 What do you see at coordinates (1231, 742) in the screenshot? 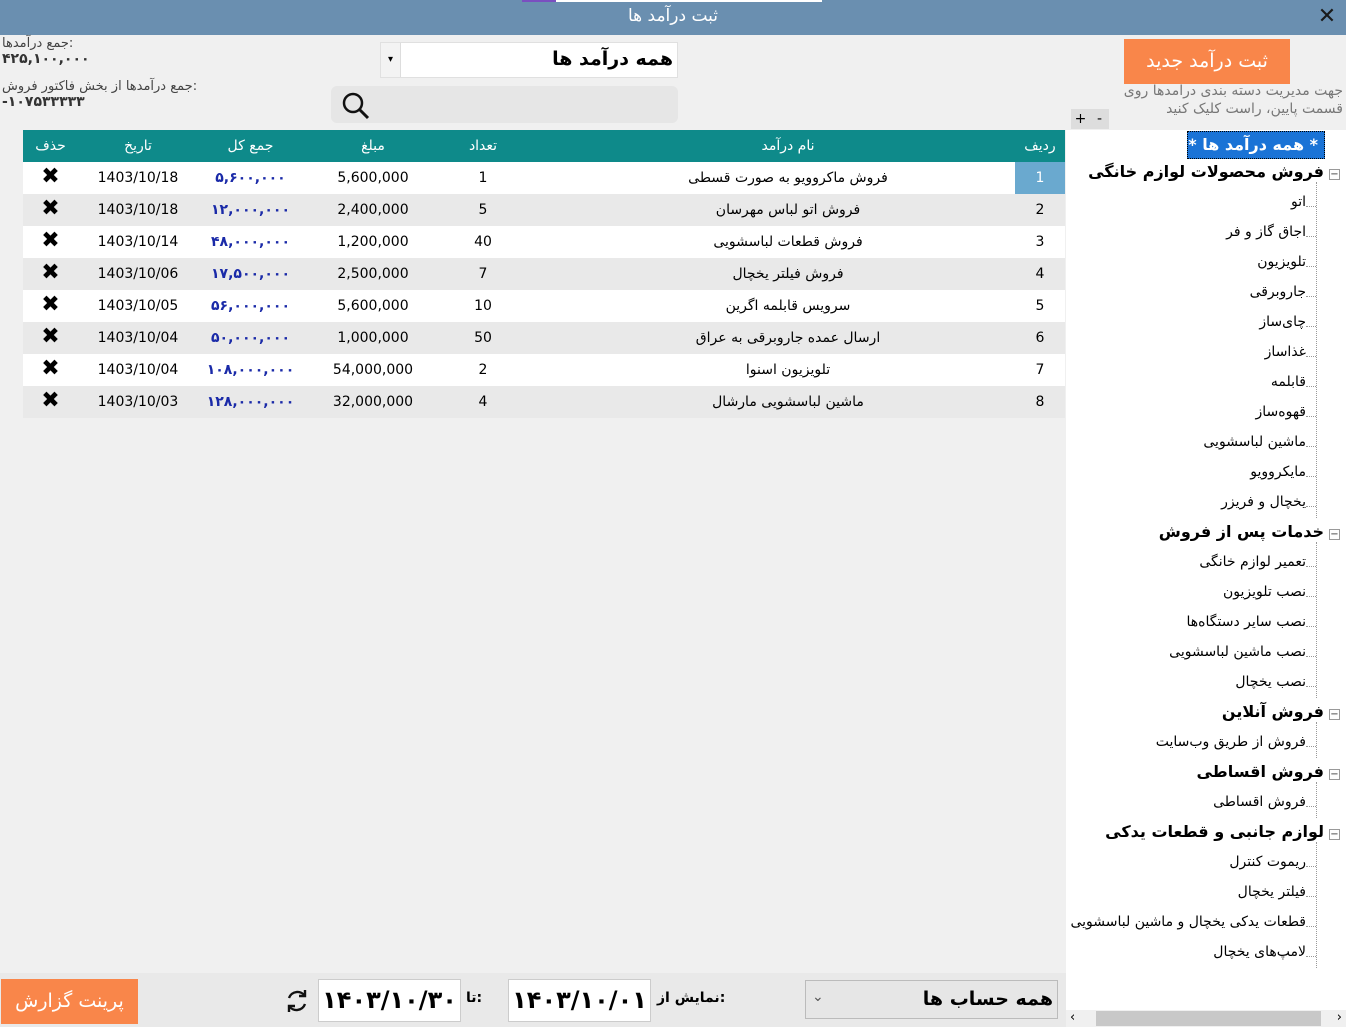
I see `tree-item: فروش از طریق وب‌سایت` at bounding box center [1231, 742].